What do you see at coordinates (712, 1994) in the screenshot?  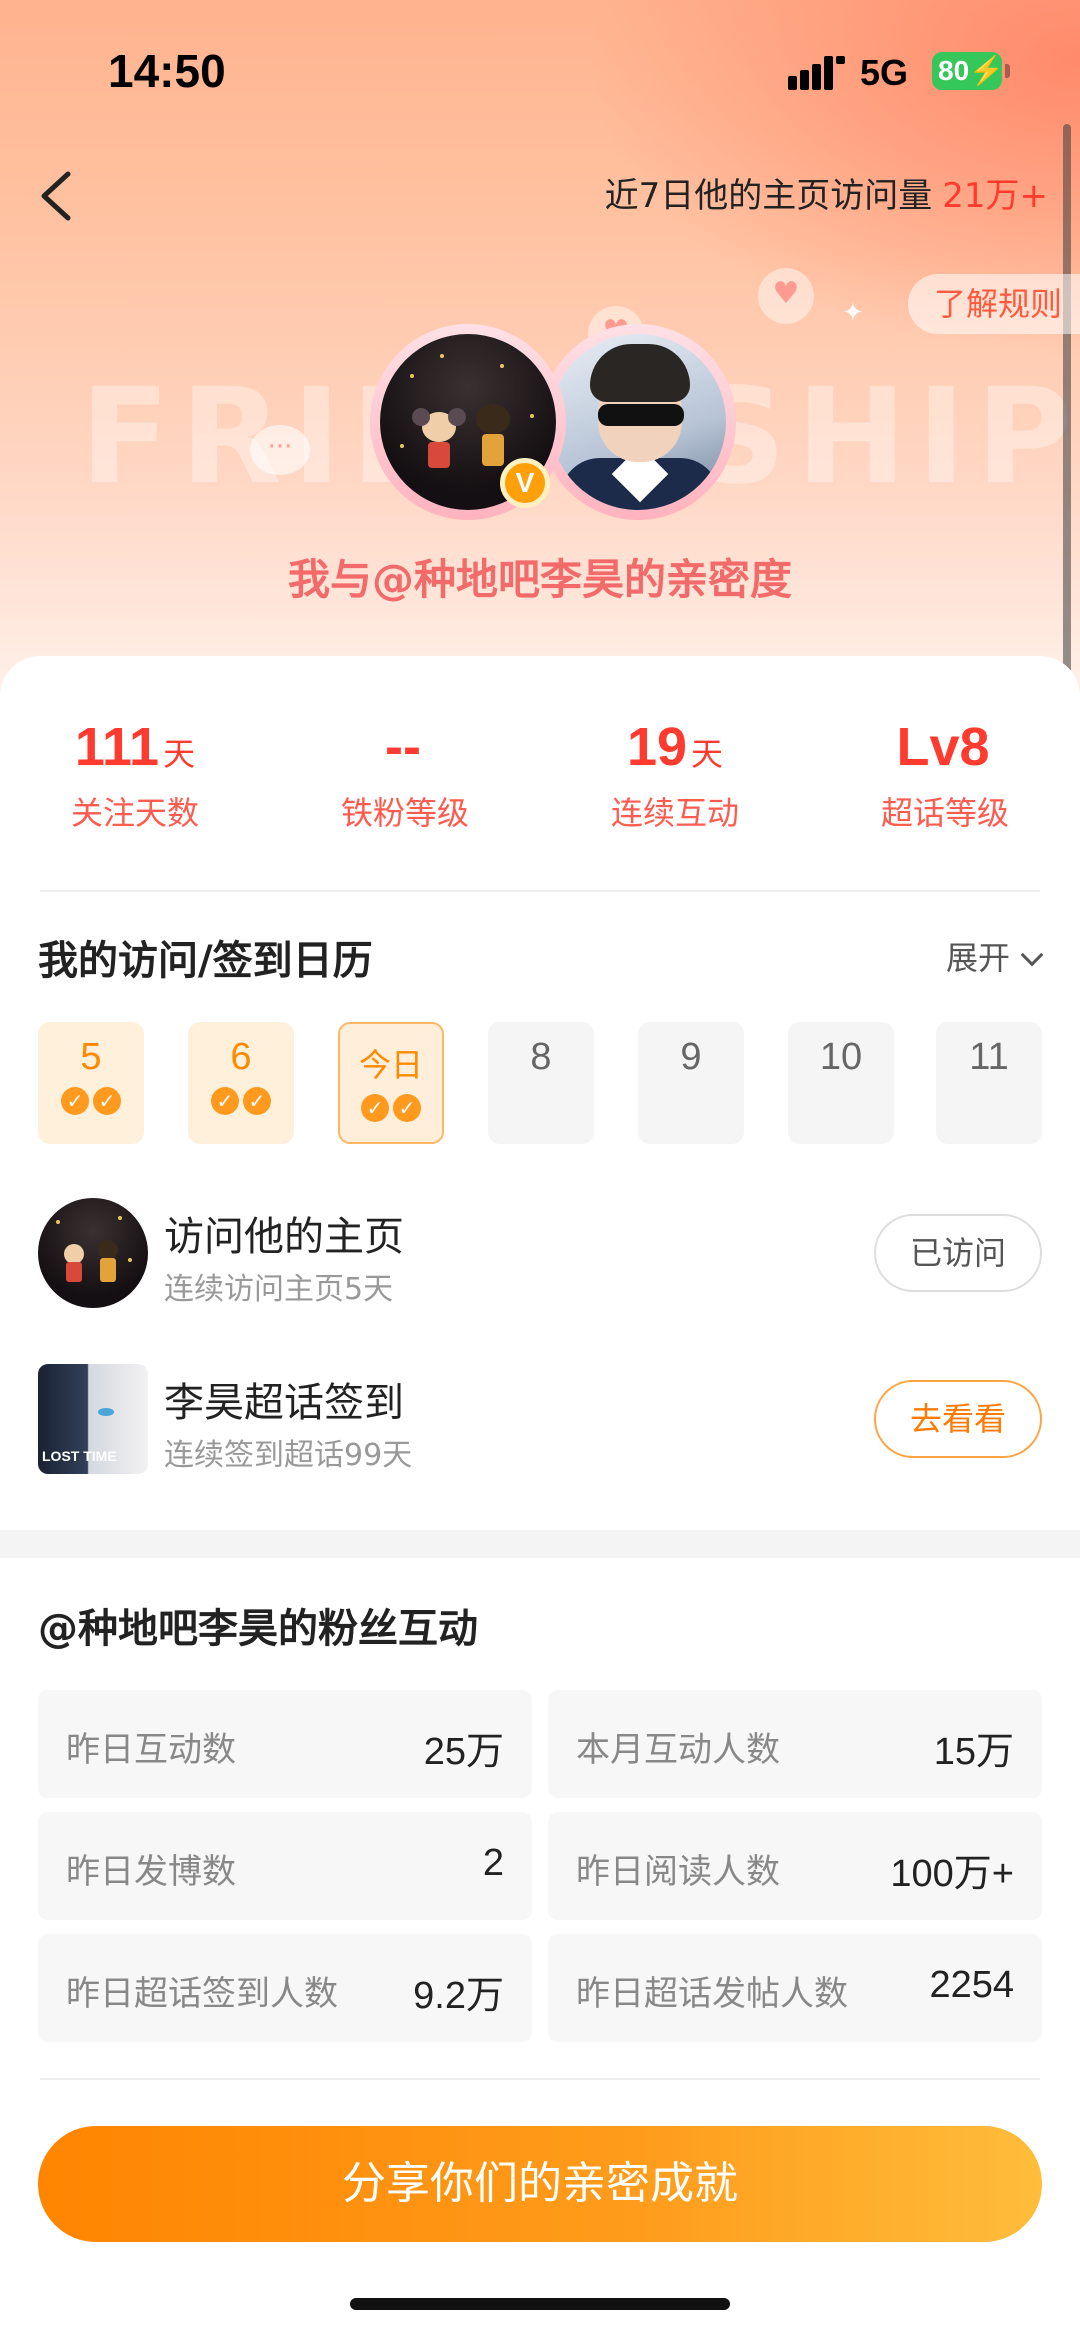 I see `fans-stat-label: 昨日超话发帖人数` at bounding box center [712, 1994].